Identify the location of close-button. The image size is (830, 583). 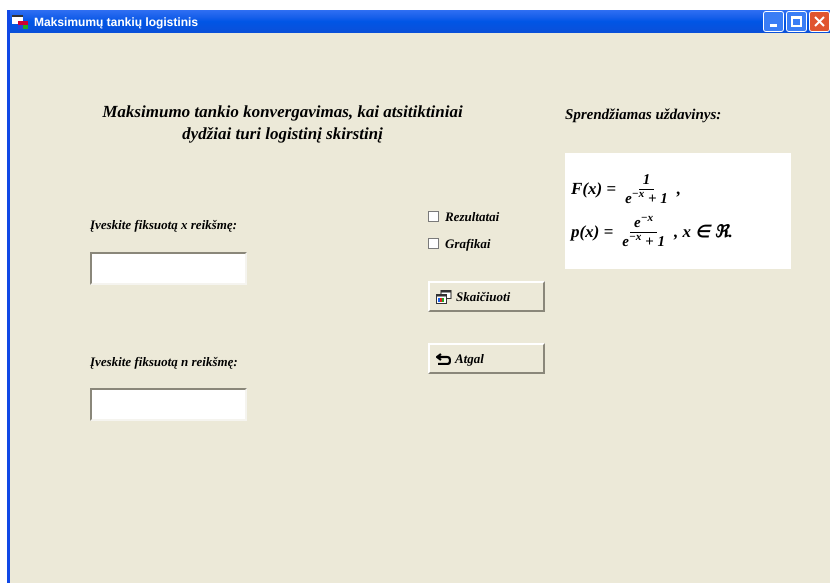
(819, 21).